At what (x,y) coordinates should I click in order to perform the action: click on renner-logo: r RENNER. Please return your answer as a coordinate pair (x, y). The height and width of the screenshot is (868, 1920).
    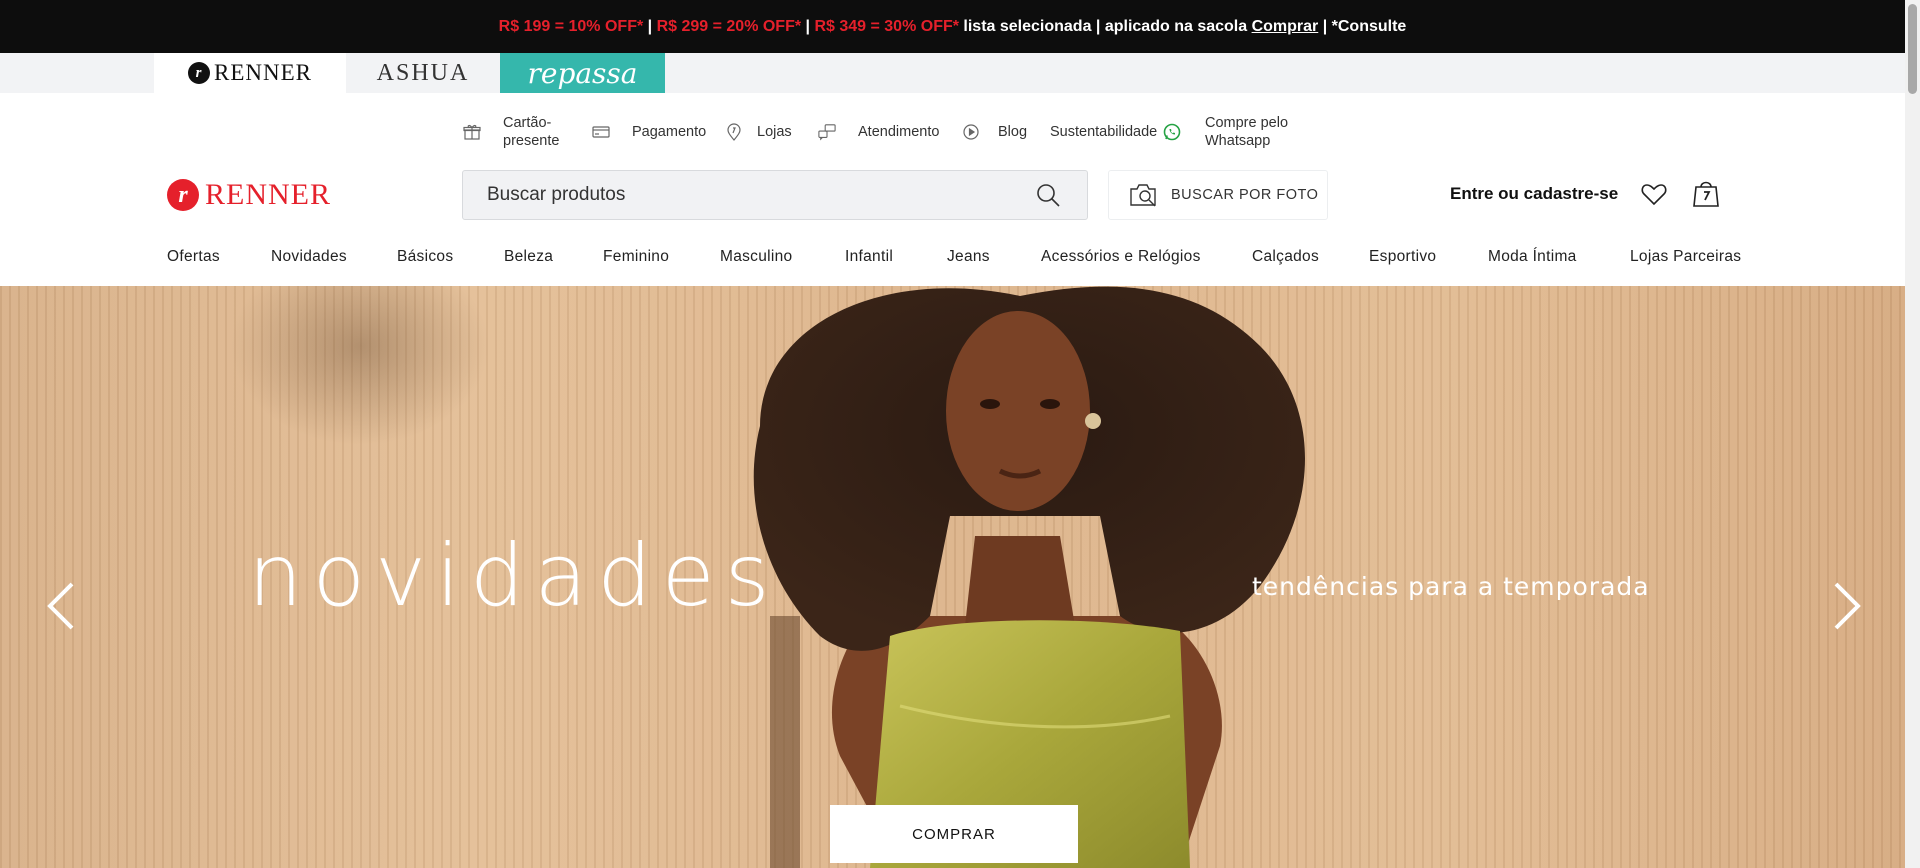
    Looking at the image, I should click on (249, 195).